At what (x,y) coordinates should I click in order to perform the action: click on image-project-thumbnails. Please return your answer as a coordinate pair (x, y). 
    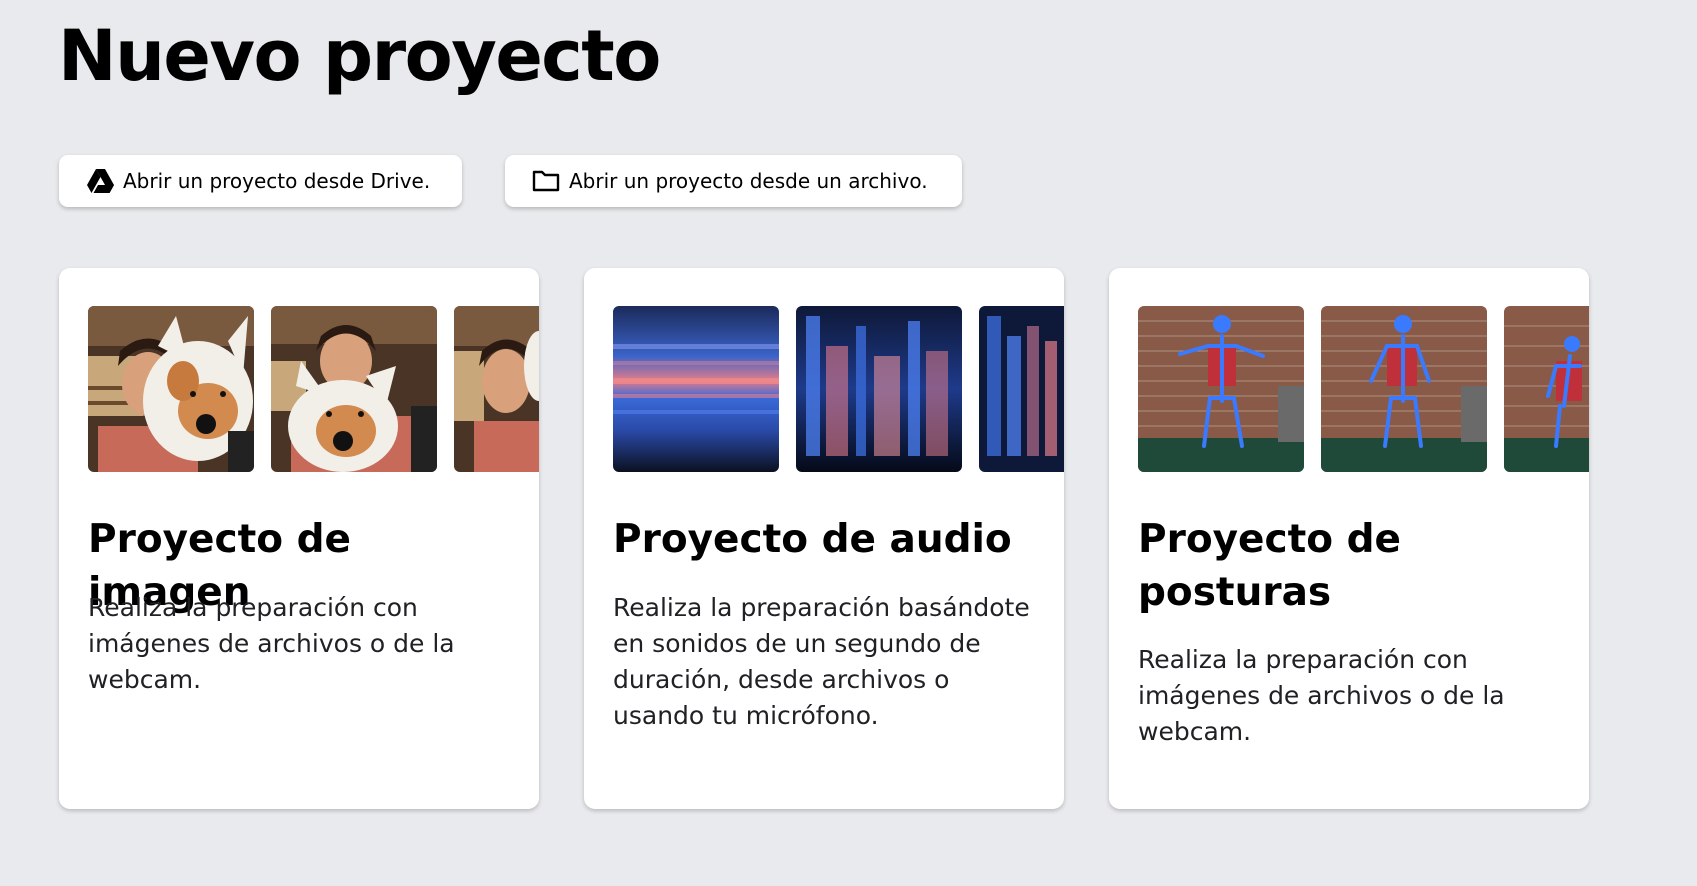
    Looking at the image, I should click on (313, 389).